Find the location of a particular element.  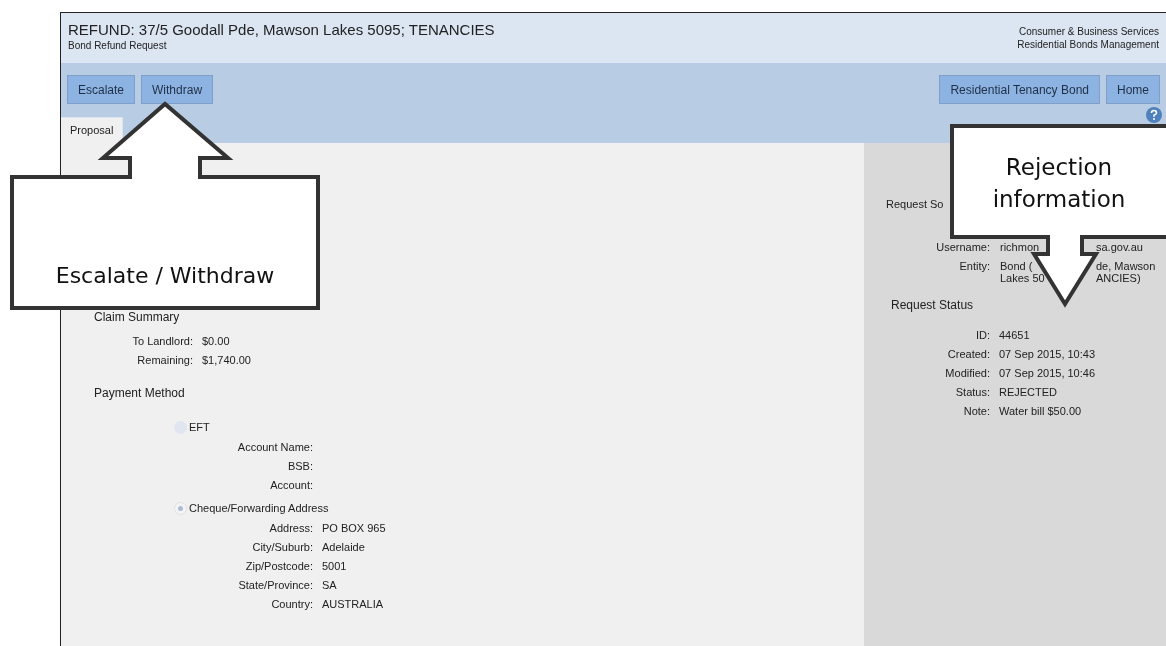

field-label: To Landlord: is located at coordinates (162, 341).